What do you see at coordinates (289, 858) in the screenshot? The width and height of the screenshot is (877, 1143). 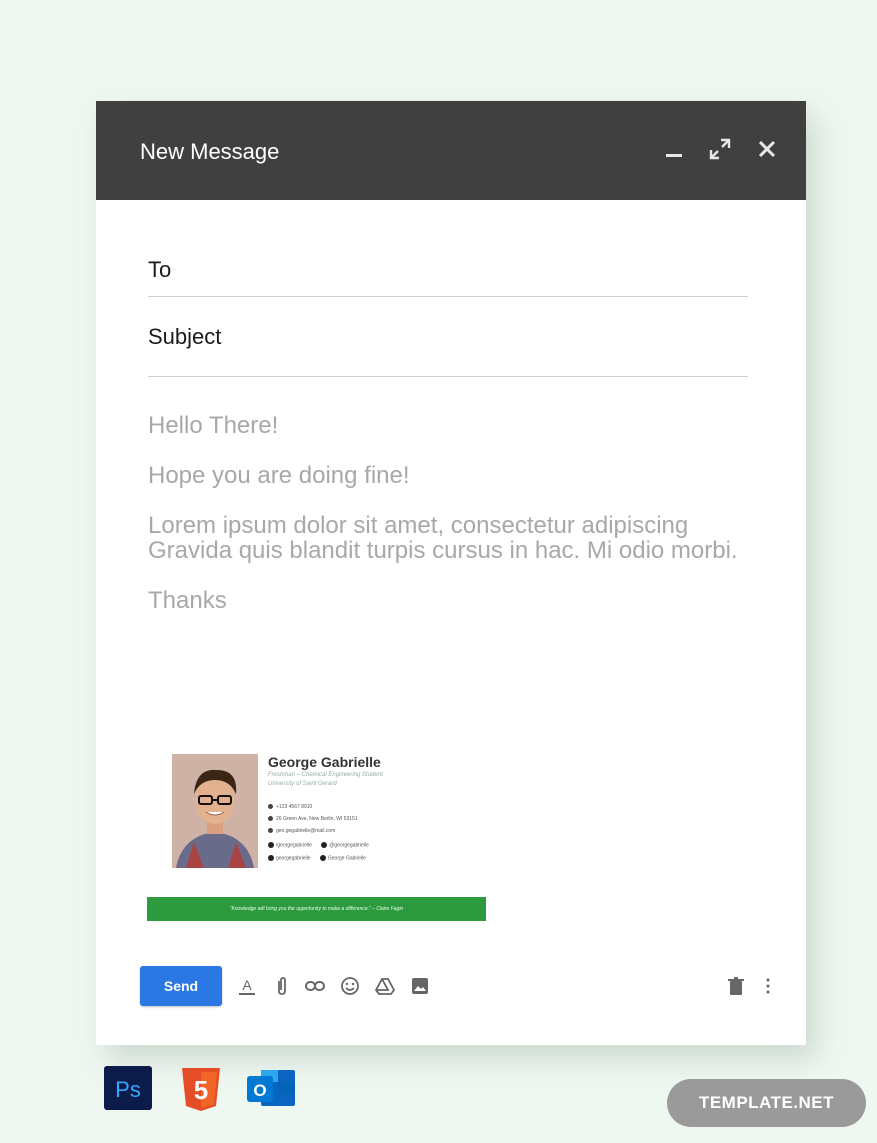 I see `social-link: georgegabrielle` at bounding box center [289, 858].